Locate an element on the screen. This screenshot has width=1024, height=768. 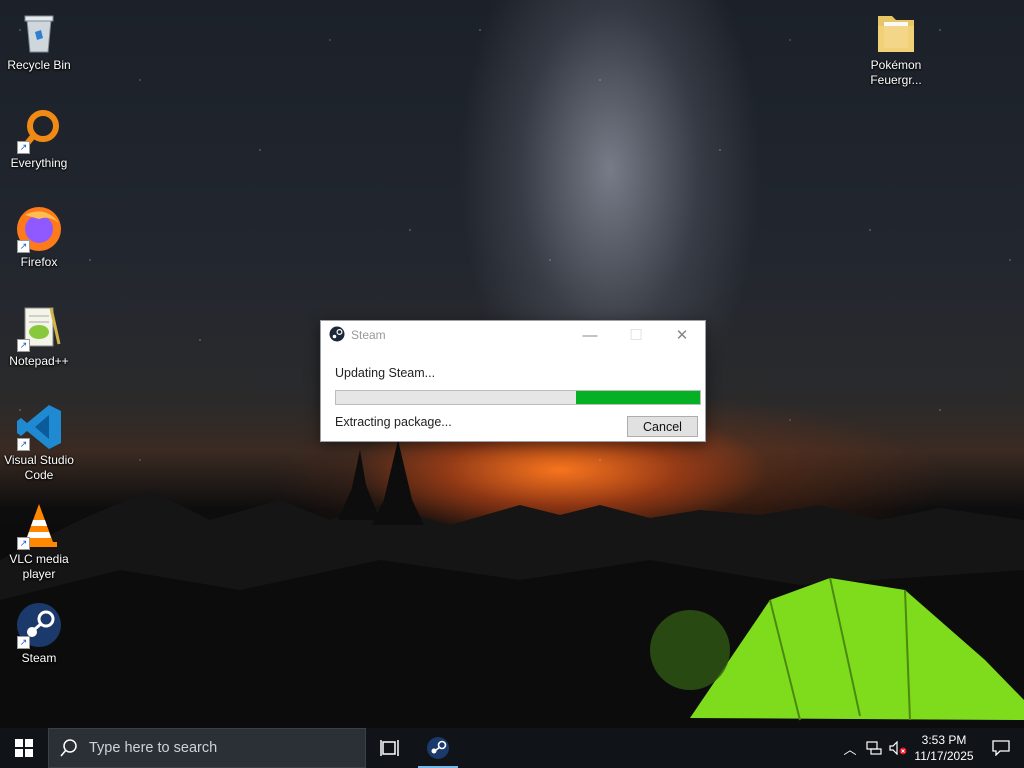
chevron-up-icon: ︿ is located at coordinates (850, 749).